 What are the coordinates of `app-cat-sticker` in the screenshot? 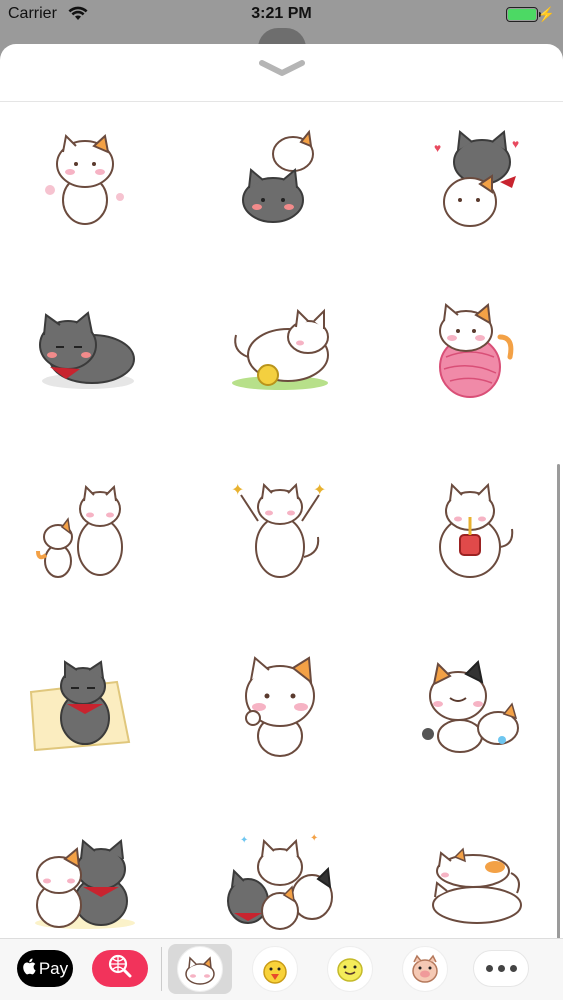 It's located at (200, 969).